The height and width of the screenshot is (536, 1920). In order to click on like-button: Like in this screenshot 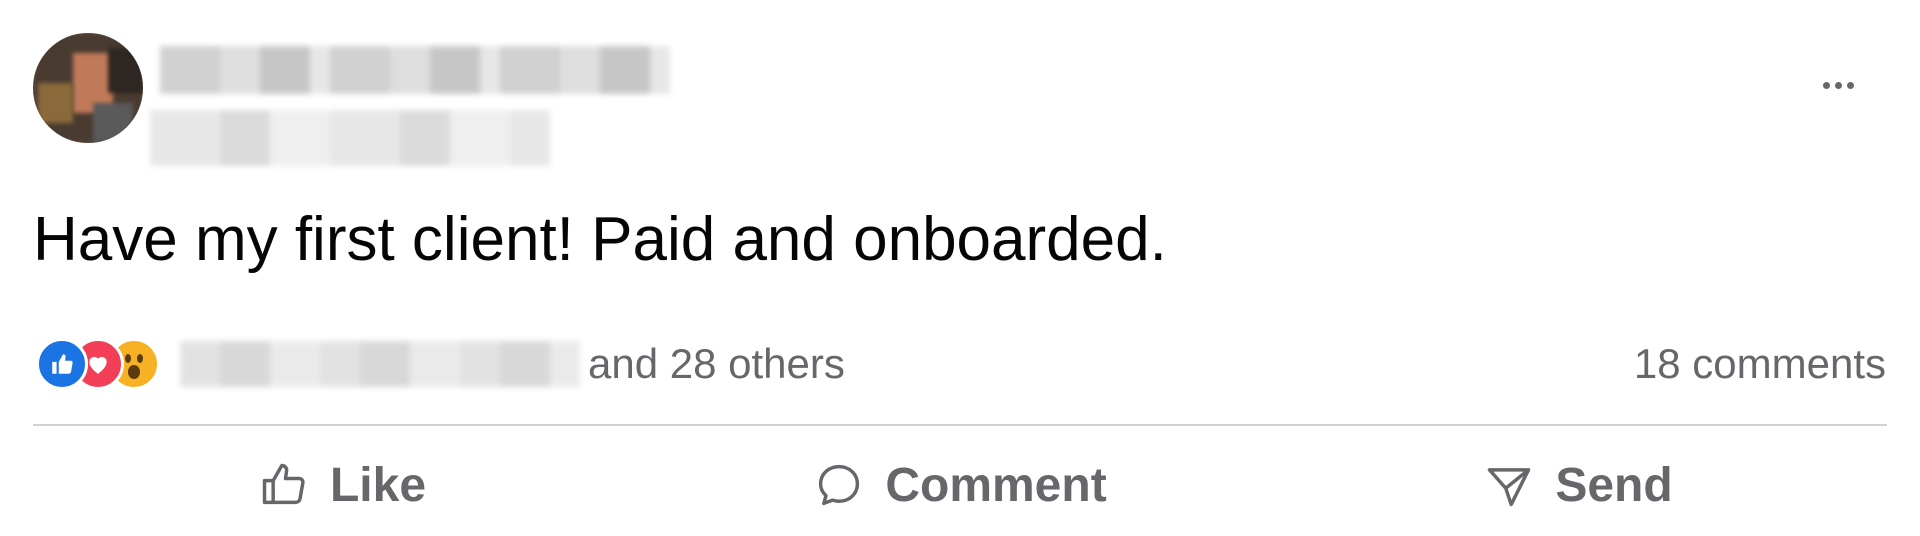, I will do `click(342, 485)`.